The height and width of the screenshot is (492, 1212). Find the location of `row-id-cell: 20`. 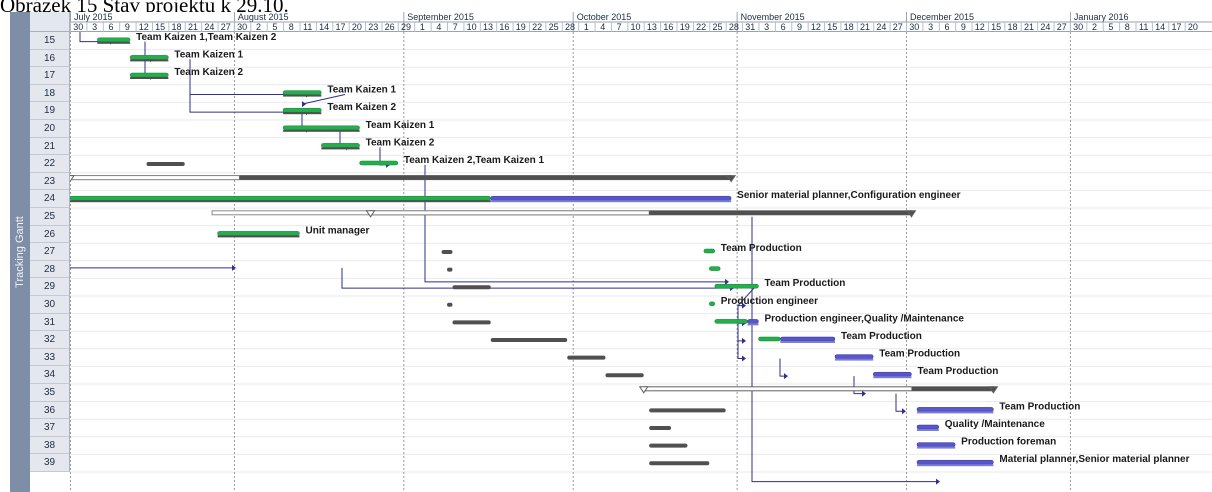

row-id-cell: 20 is located at coordinates (50, 129).